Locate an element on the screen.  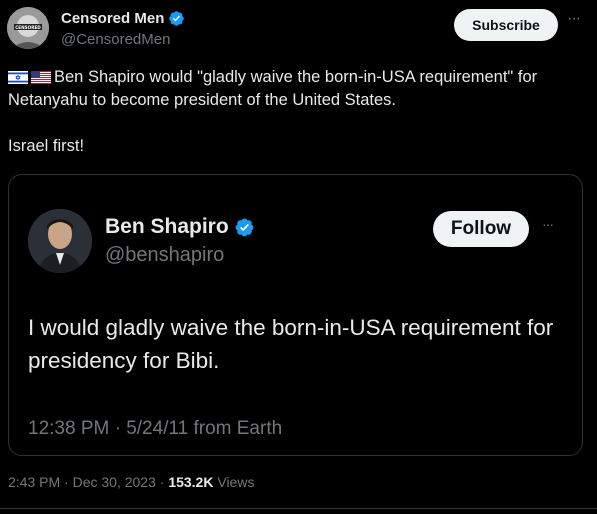
israel-flag-icon is located at coordinates (18, 77).